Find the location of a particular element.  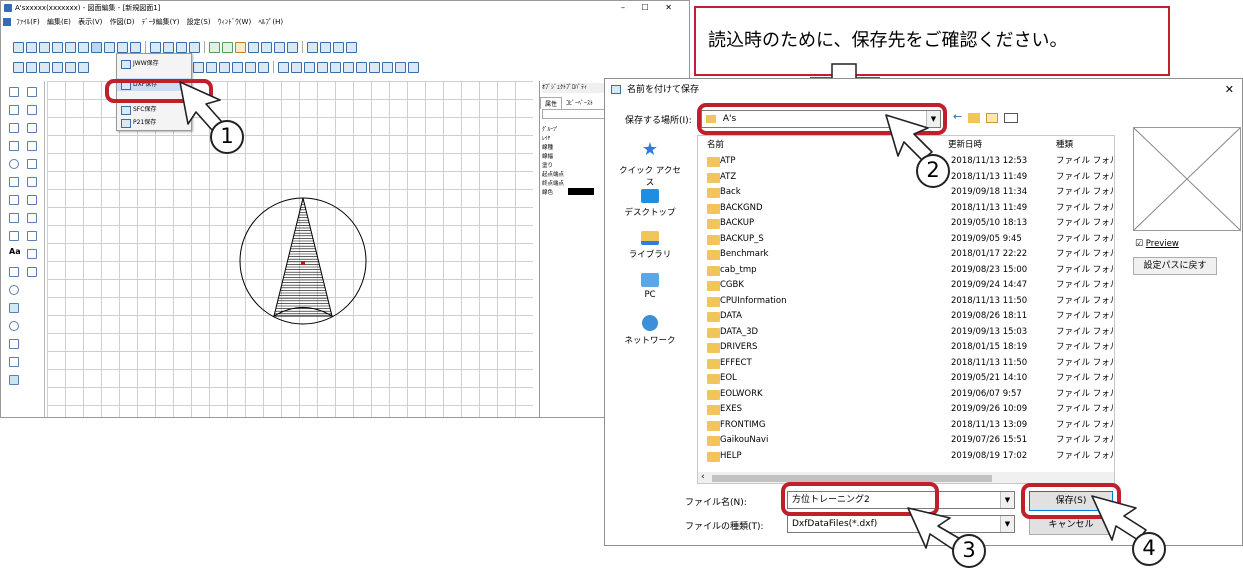

step-1-circle: 1 is located at coordinates (227, 137).